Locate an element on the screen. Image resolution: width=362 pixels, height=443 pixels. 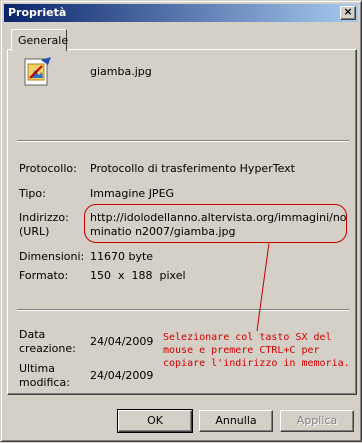
created-label: Data creazione: is located at coordinates (47, 341).